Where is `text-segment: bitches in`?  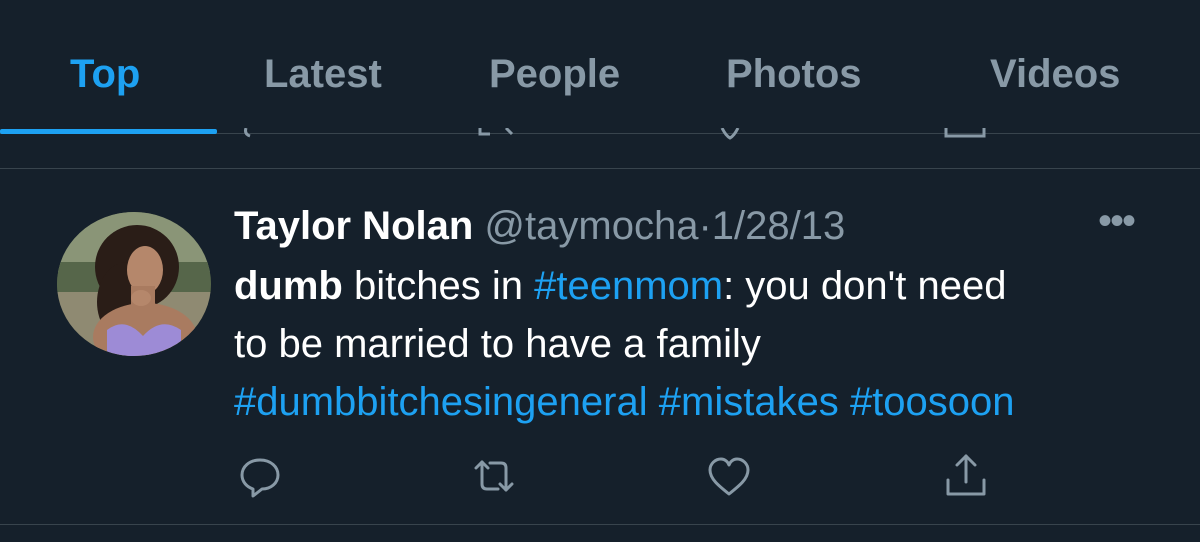 text-segment: bitches in is located at coordinates (438, 286).